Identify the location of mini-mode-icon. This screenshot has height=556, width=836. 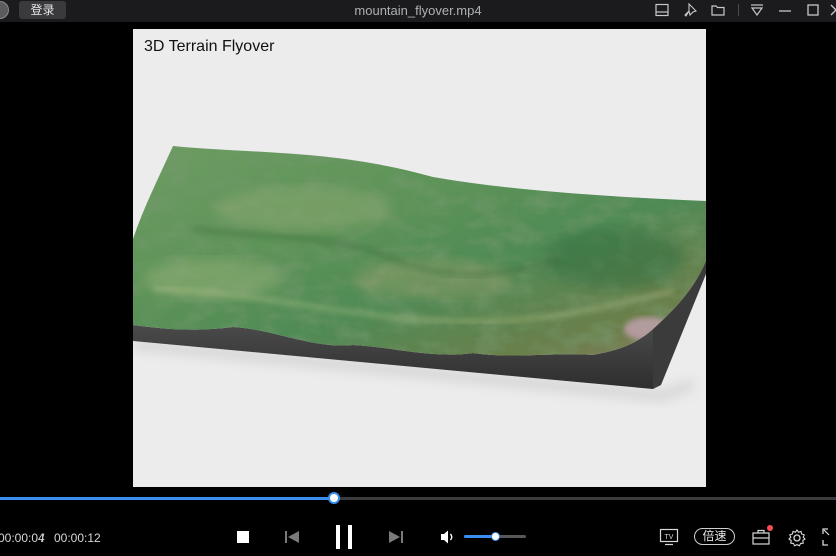
(662, 10).